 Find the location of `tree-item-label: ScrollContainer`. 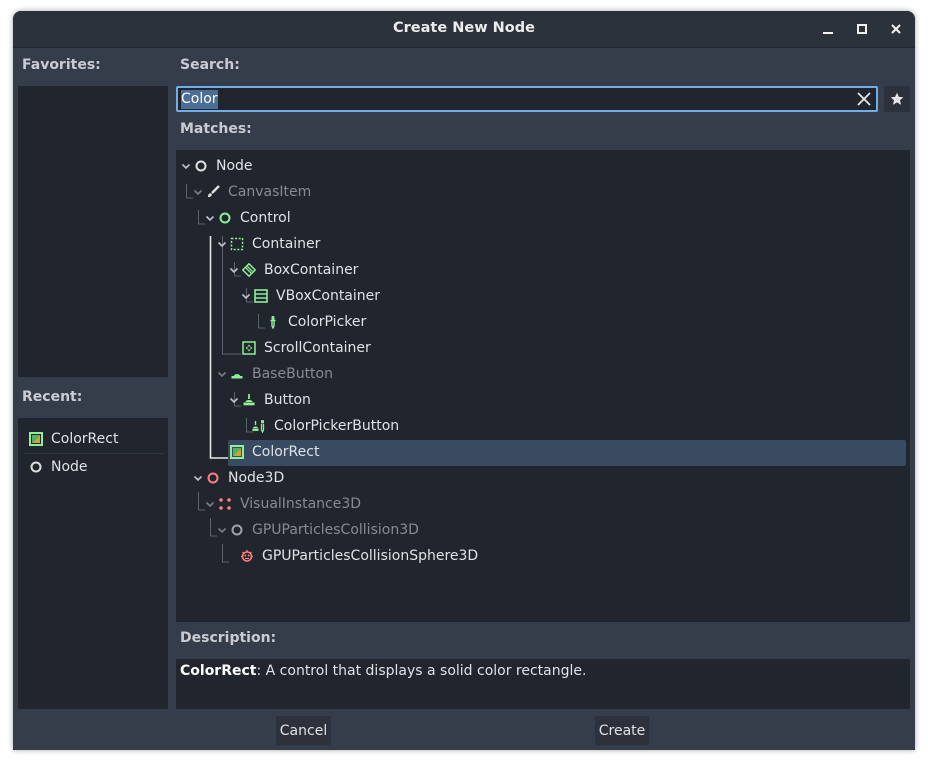

tree-item-label: ScrollContainer is located at coordinates (317, 348).